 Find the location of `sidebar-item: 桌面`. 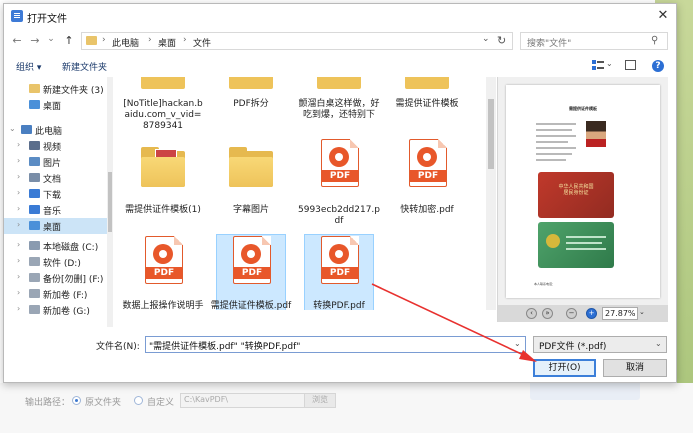

sidebar-item: 桌面 is located at coordinates (56, 105).